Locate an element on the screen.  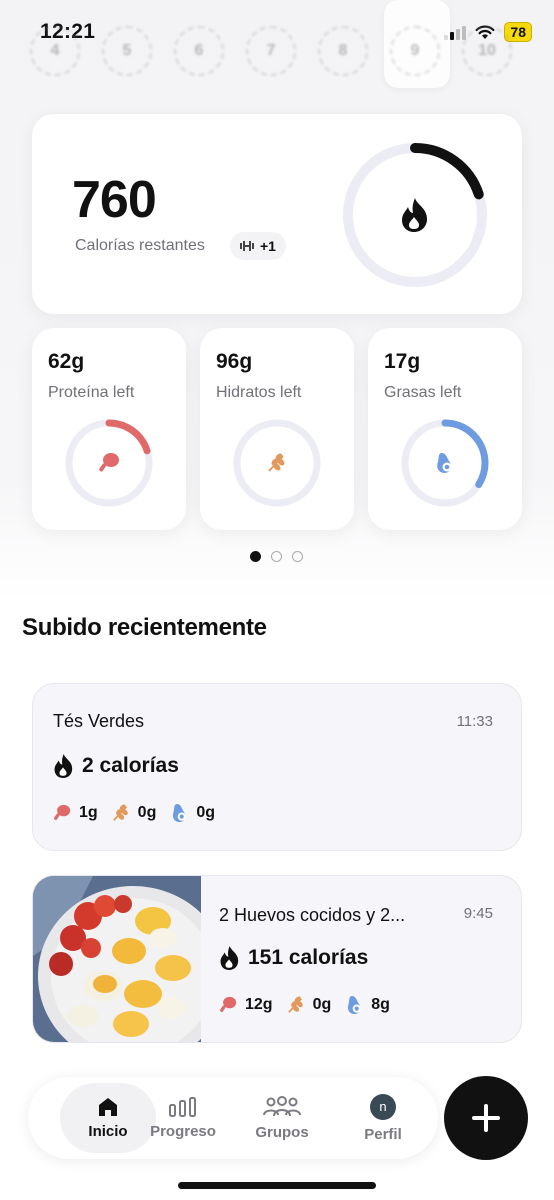
add-button is located at coordinates (486, 1118).